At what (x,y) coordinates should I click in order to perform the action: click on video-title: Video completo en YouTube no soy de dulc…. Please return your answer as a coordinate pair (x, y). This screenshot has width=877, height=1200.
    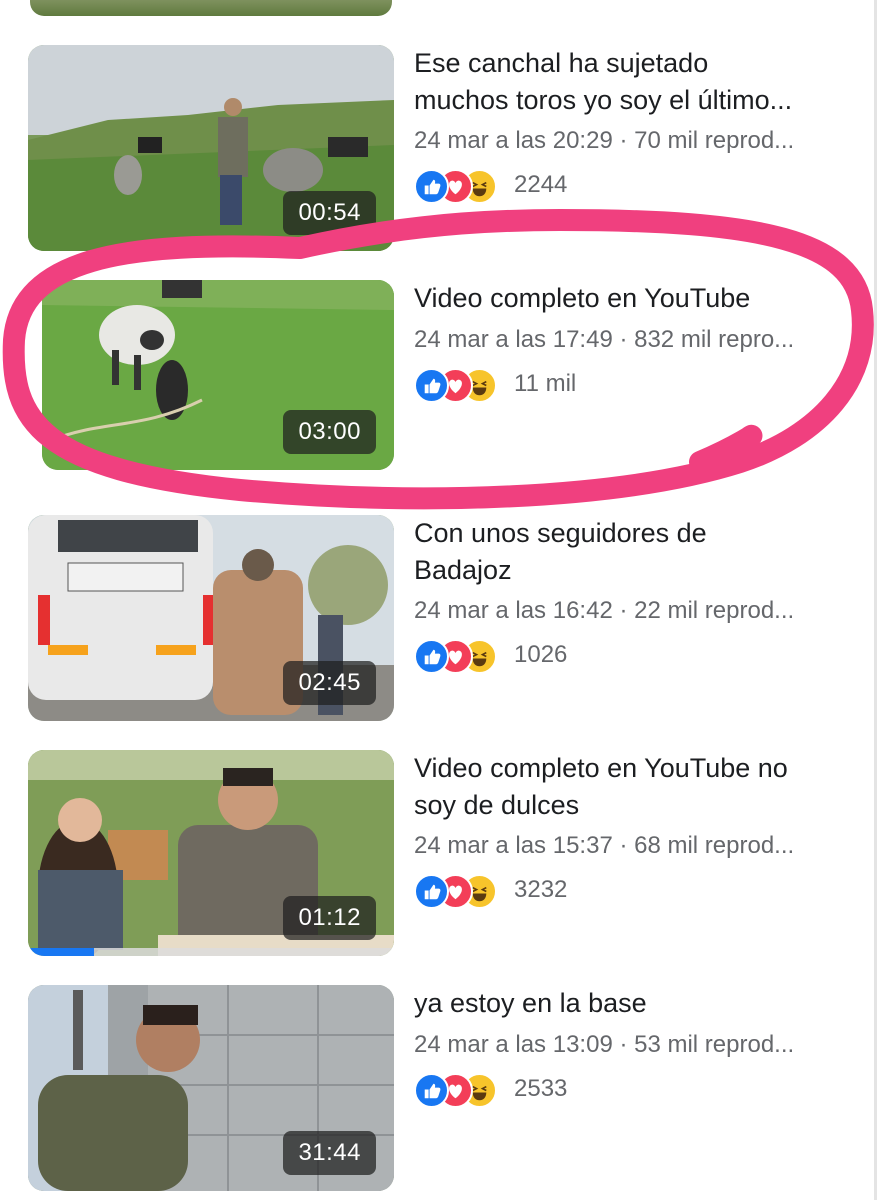
    Looking at the image, I should click on (634, 787).